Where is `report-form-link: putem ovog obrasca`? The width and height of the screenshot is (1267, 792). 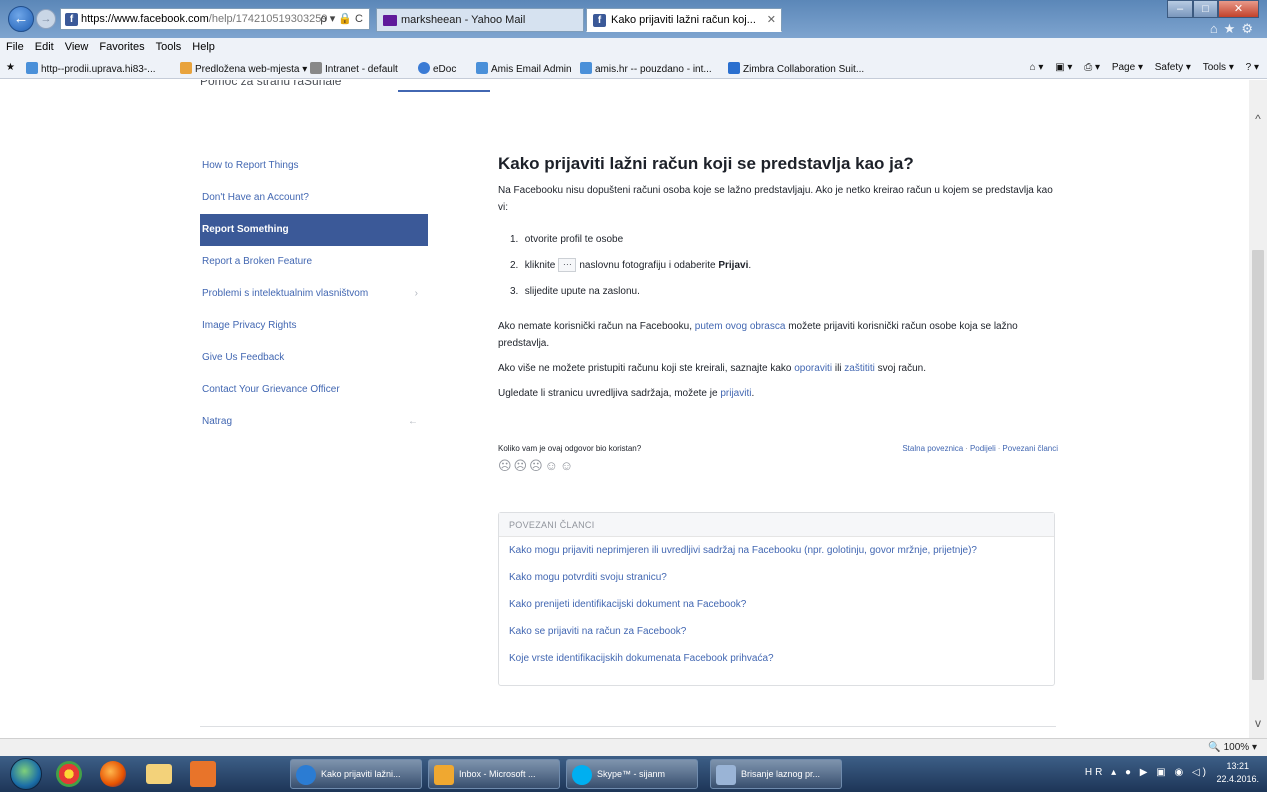 report-form-link: putem ovog obrasca is located at coordinates (740, 326).